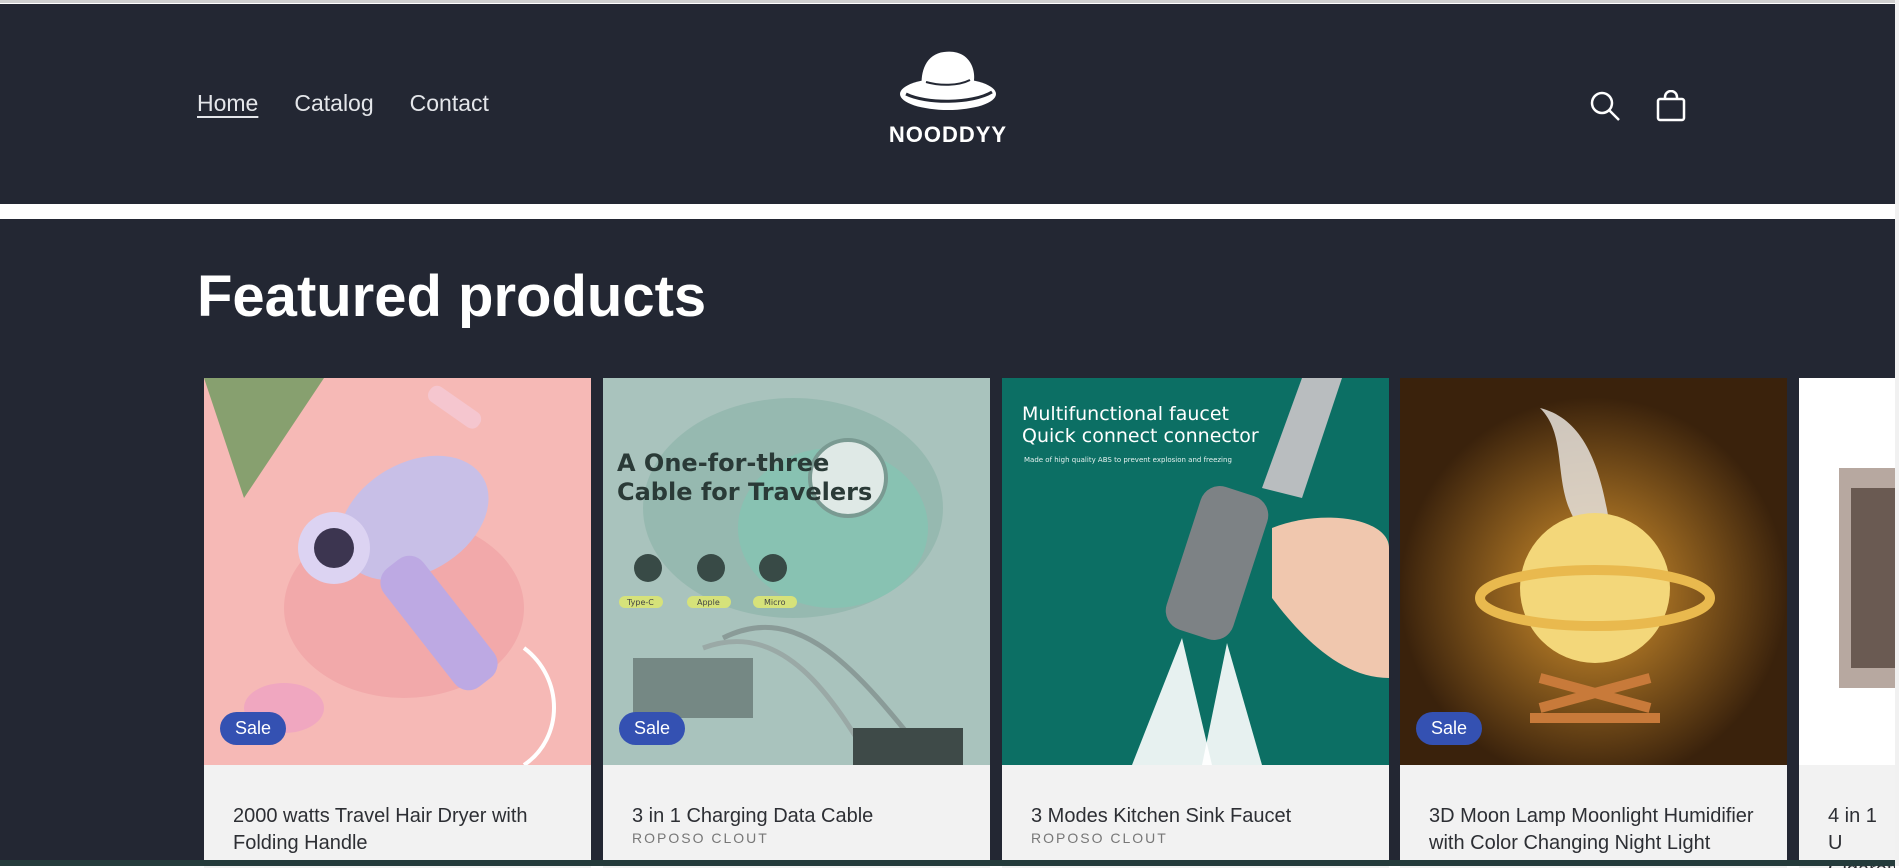 The width and height of the screenshot is (1899, 868). I want to click on store-logo: NOODDYY, so click(948, 96).